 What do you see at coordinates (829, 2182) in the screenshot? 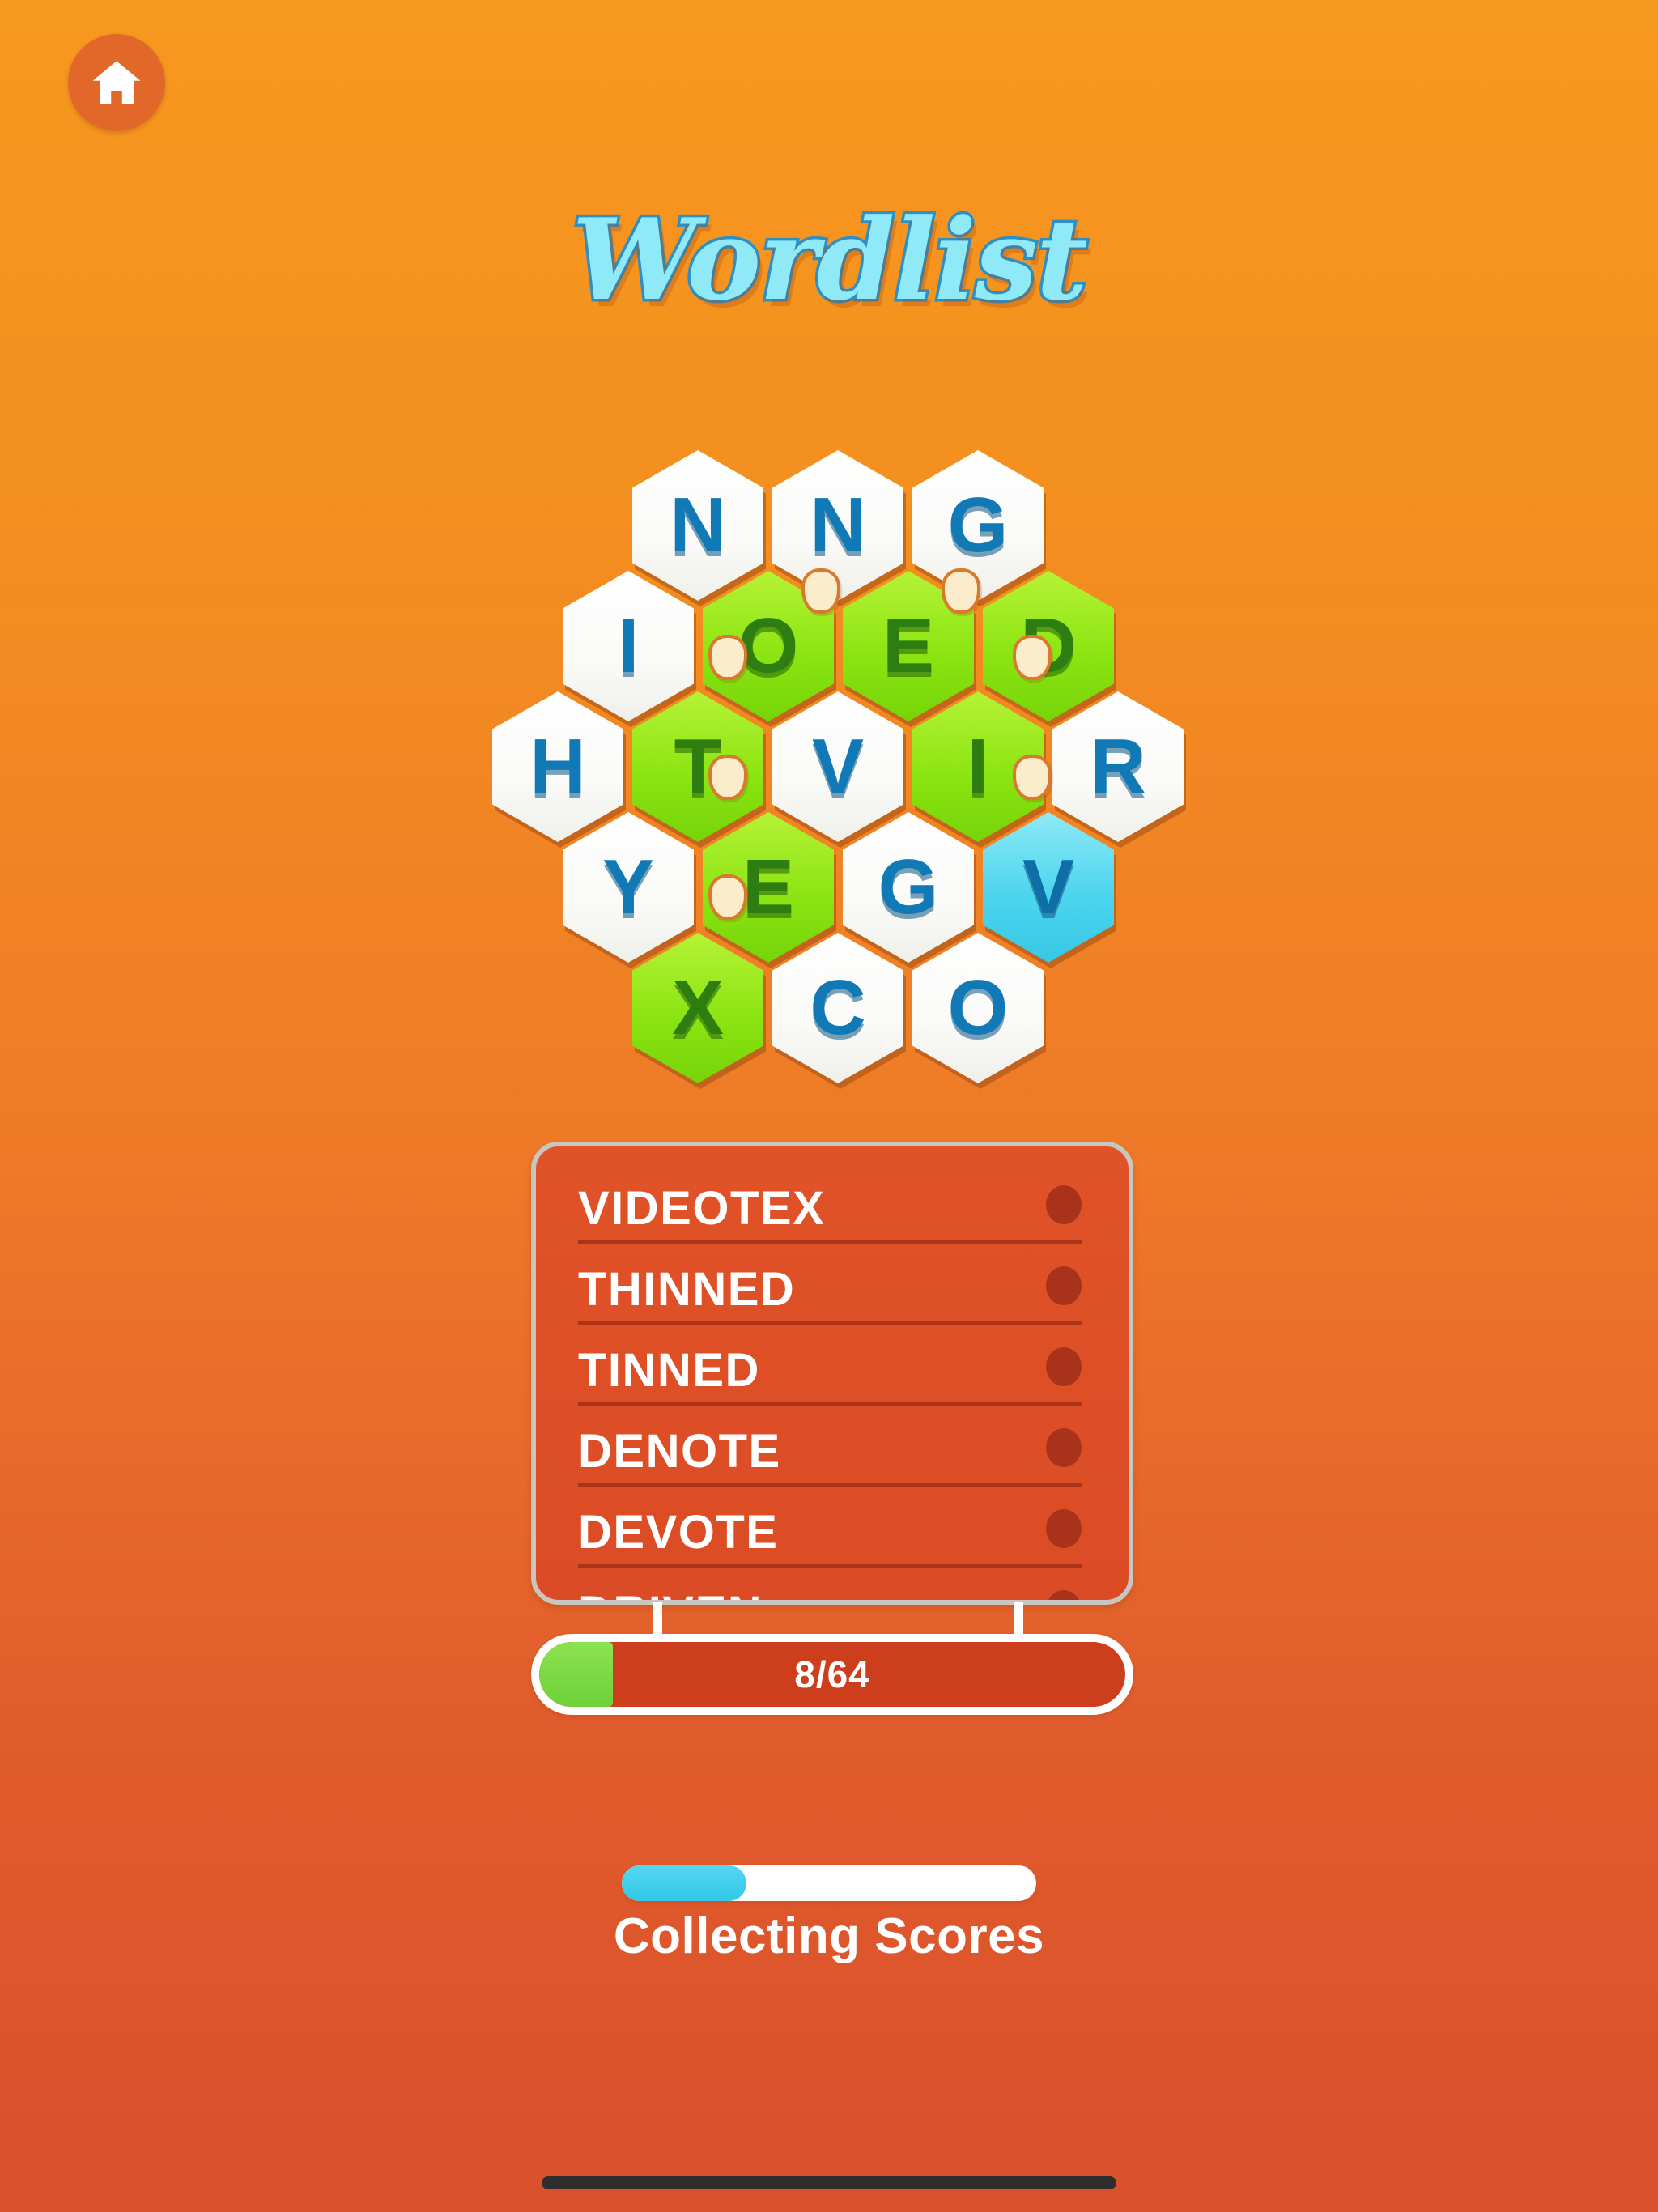
I see `system-home-indicator` at bounding box center [829, 2182].